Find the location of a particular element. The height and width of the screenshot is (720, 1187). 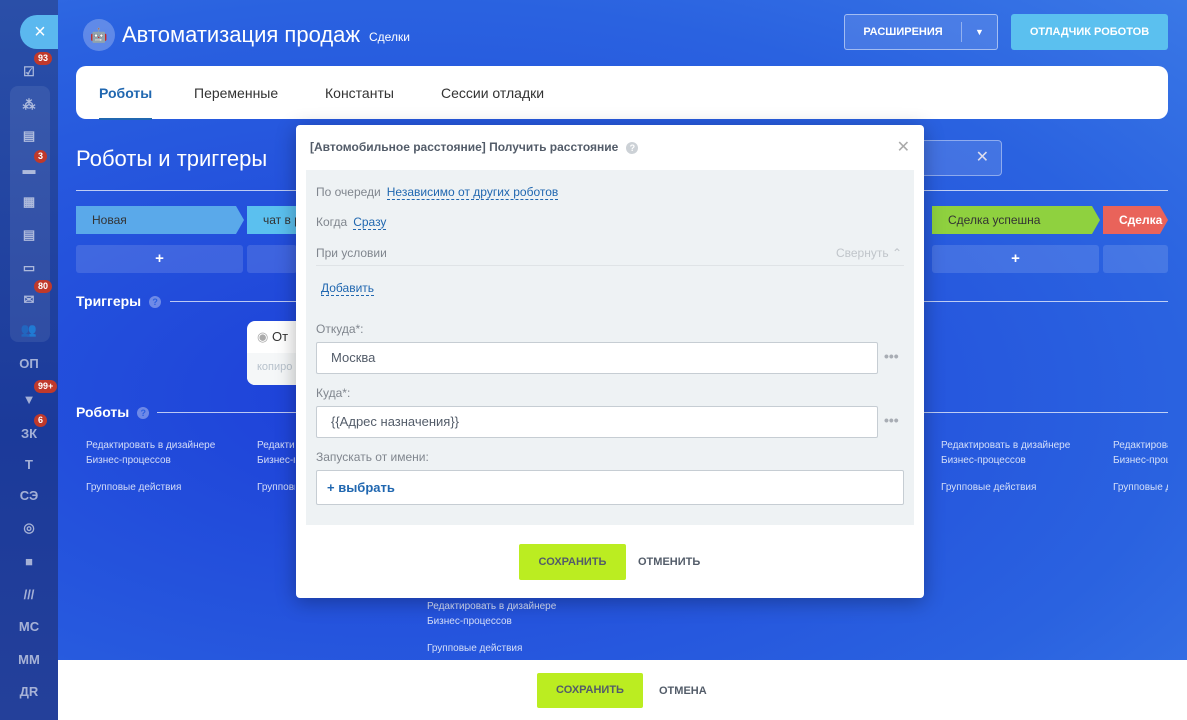

sidebar-item-mm: ММ is located at coordinates (29, 660).